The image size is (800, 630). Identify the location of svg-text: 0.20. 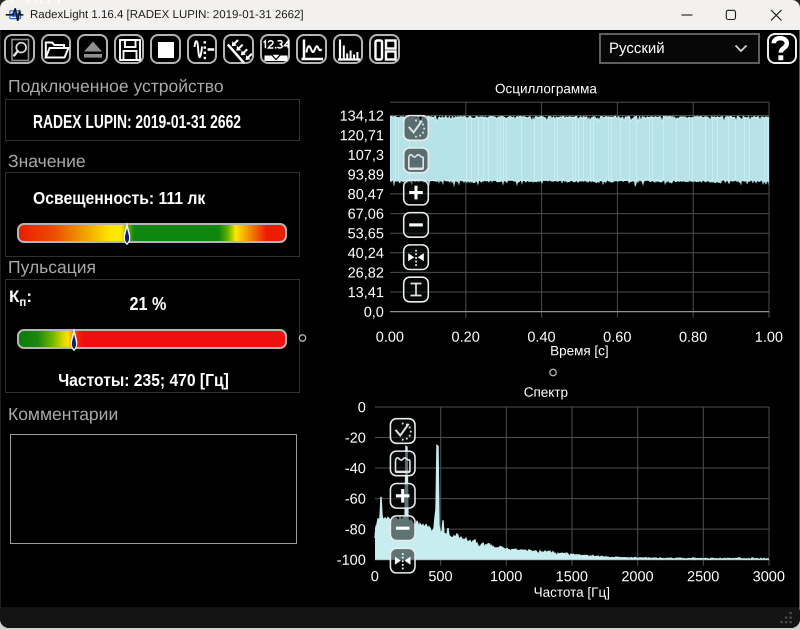
(466, 338).